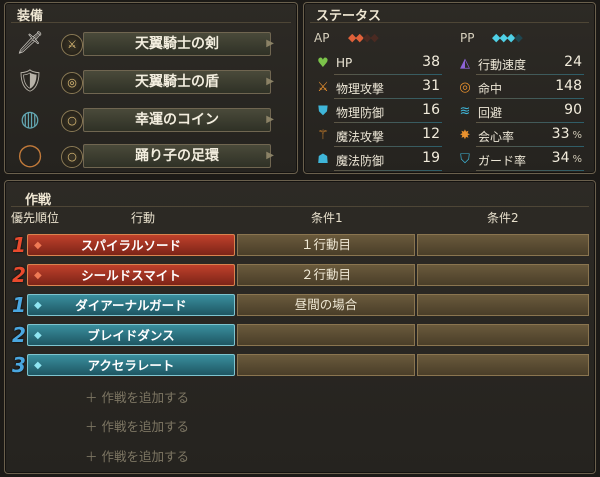 The height and width of the screenshot is (477, 600). I want to click on action-label: スパイラルソード, so click(130, 245).